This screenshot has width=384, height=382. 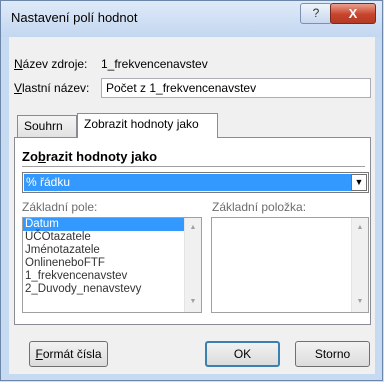 I want to click on list-item: 2_Duvody_nenavstevy, so click(x=112, y=289).